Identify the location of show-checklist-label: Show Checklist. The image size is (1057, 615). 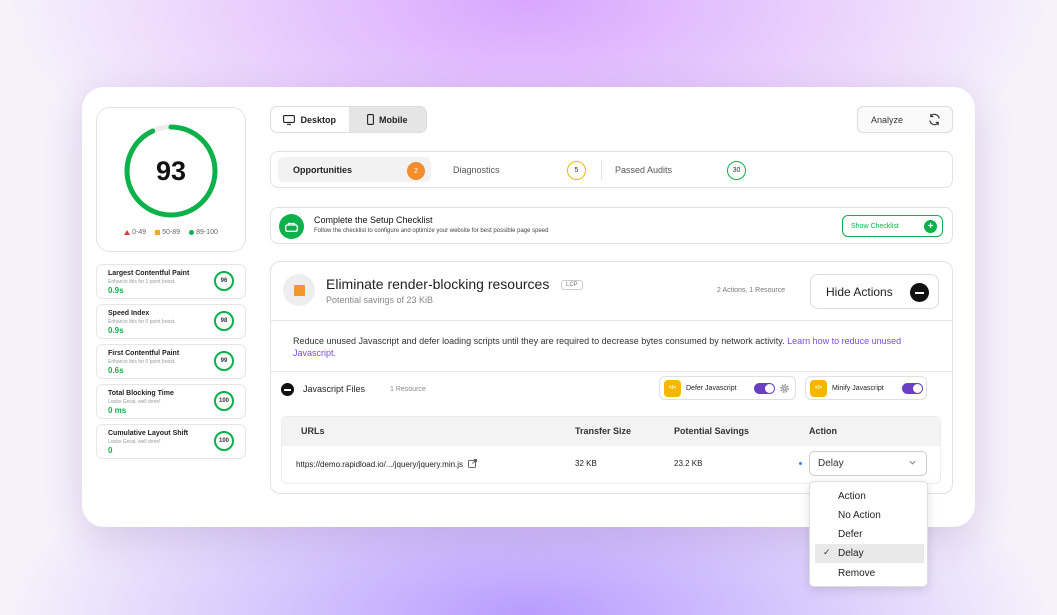
(875, 226).